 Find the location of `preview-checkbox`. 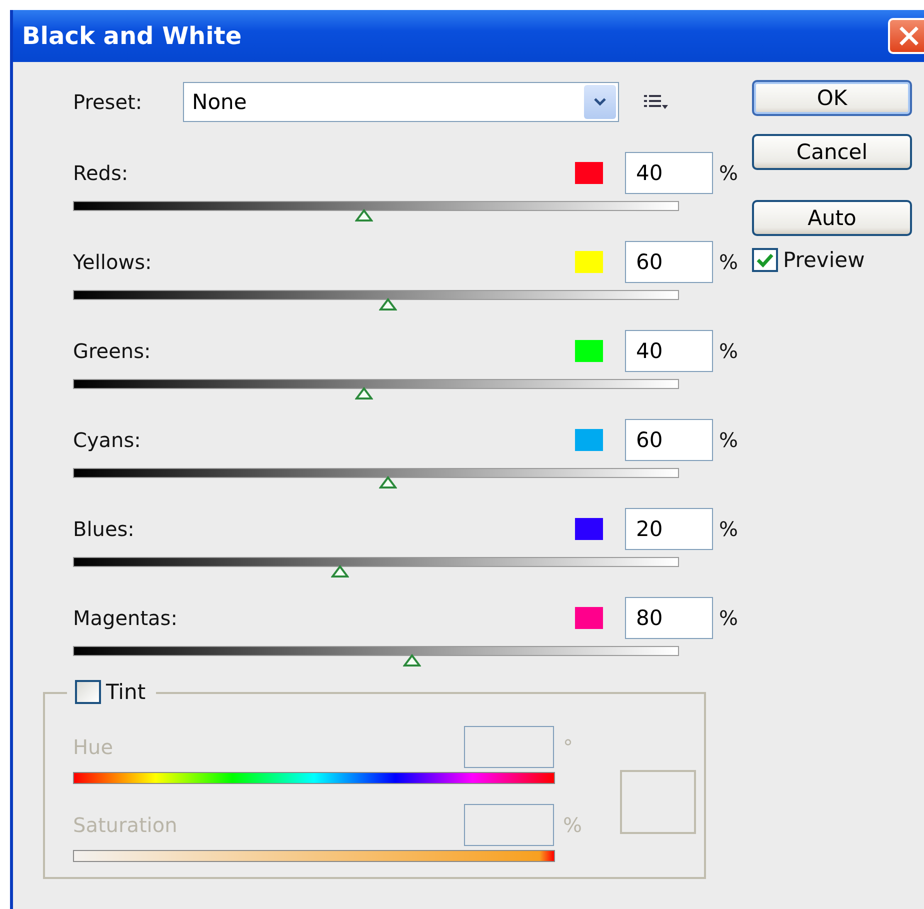

preview-checkbox is located at coordinates (765, 260).